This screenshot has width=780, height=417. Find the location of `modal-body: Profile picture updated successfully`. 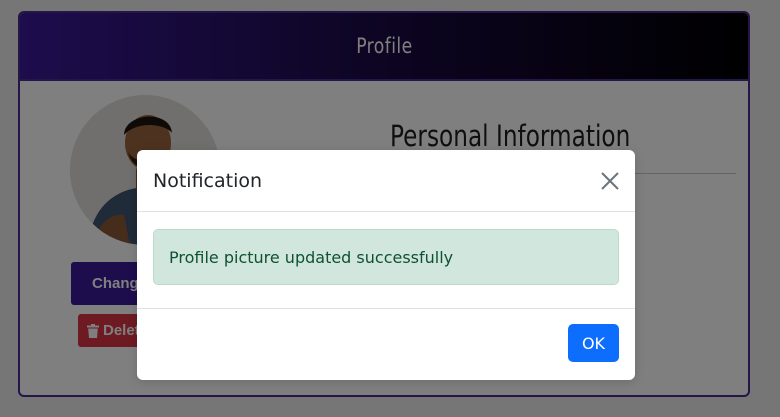

modal-body: Profile picture updated successfully is located at coordinates (386, 260).